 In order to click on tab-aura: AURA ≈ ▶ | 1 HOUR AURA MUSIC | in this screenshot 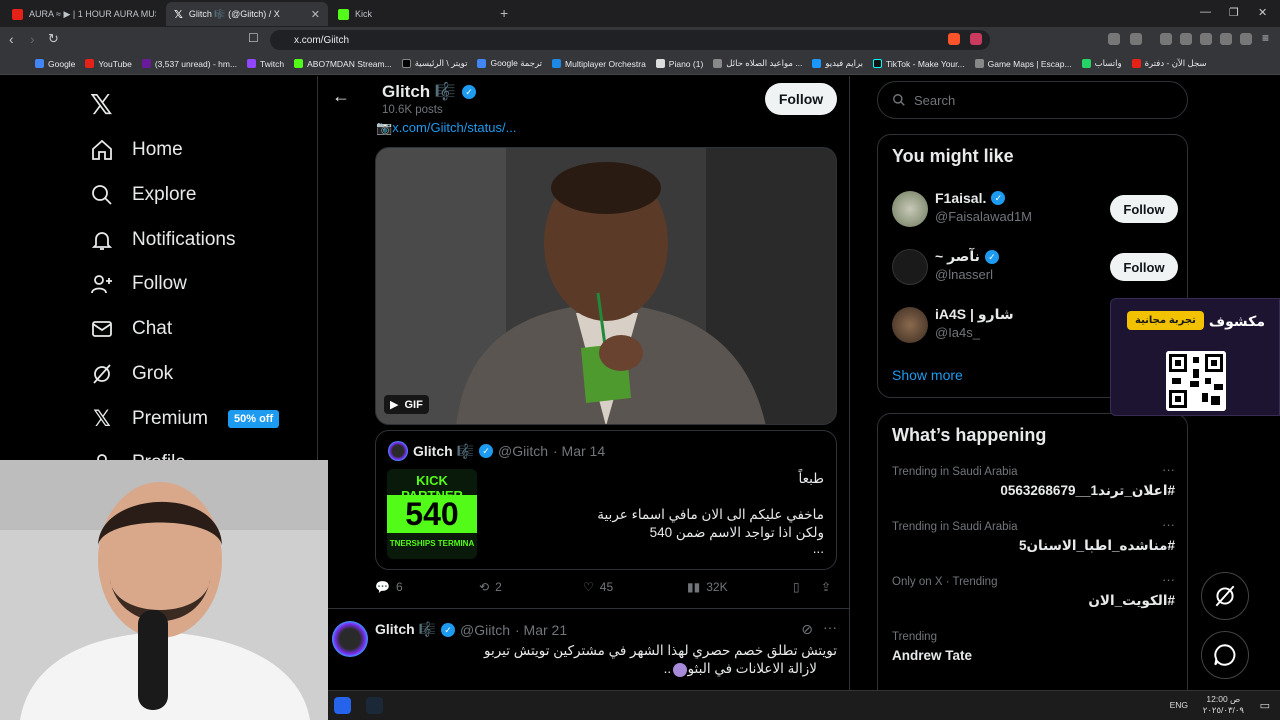, I will do `click(84, 14)`.